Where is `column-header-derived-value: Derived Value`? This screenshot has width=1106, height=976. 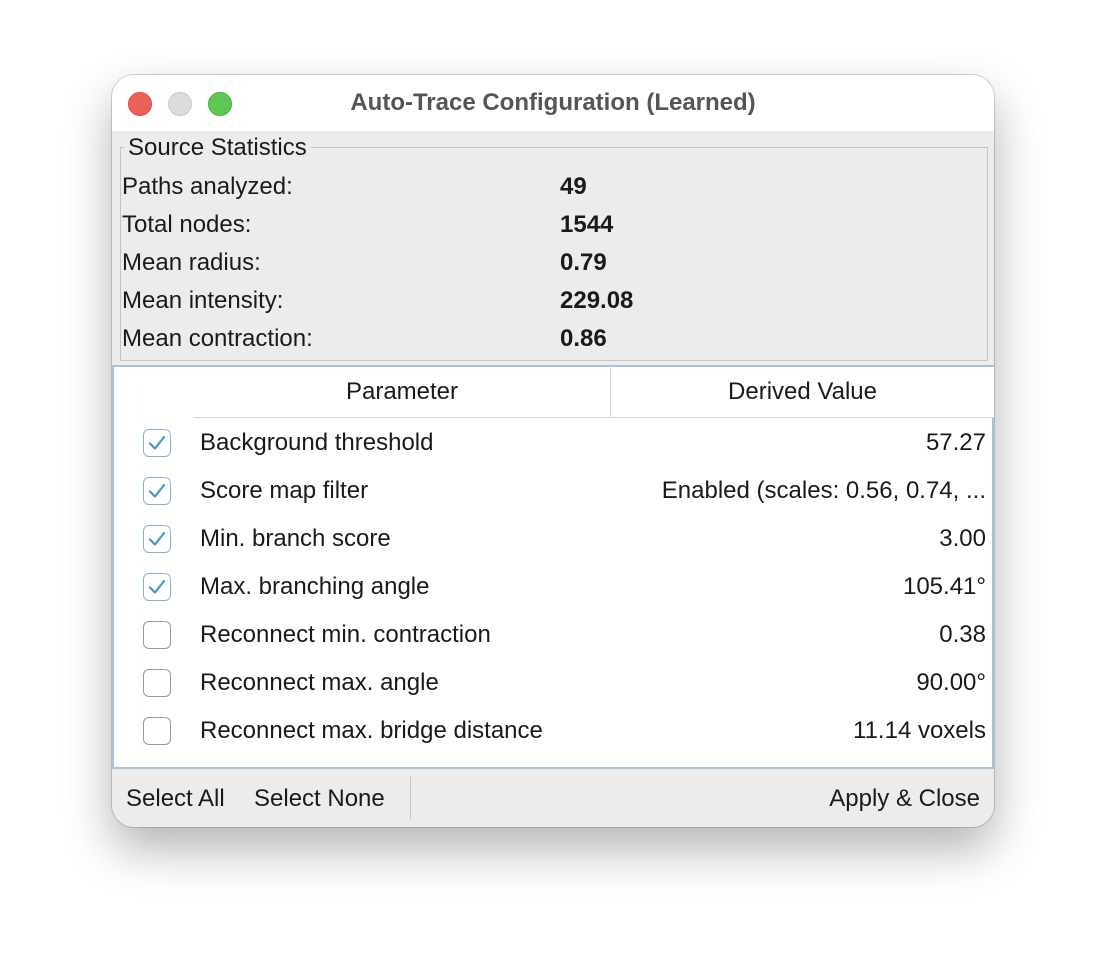 column-header-derived-value: Derived Value is located at coordinates (802, 392).